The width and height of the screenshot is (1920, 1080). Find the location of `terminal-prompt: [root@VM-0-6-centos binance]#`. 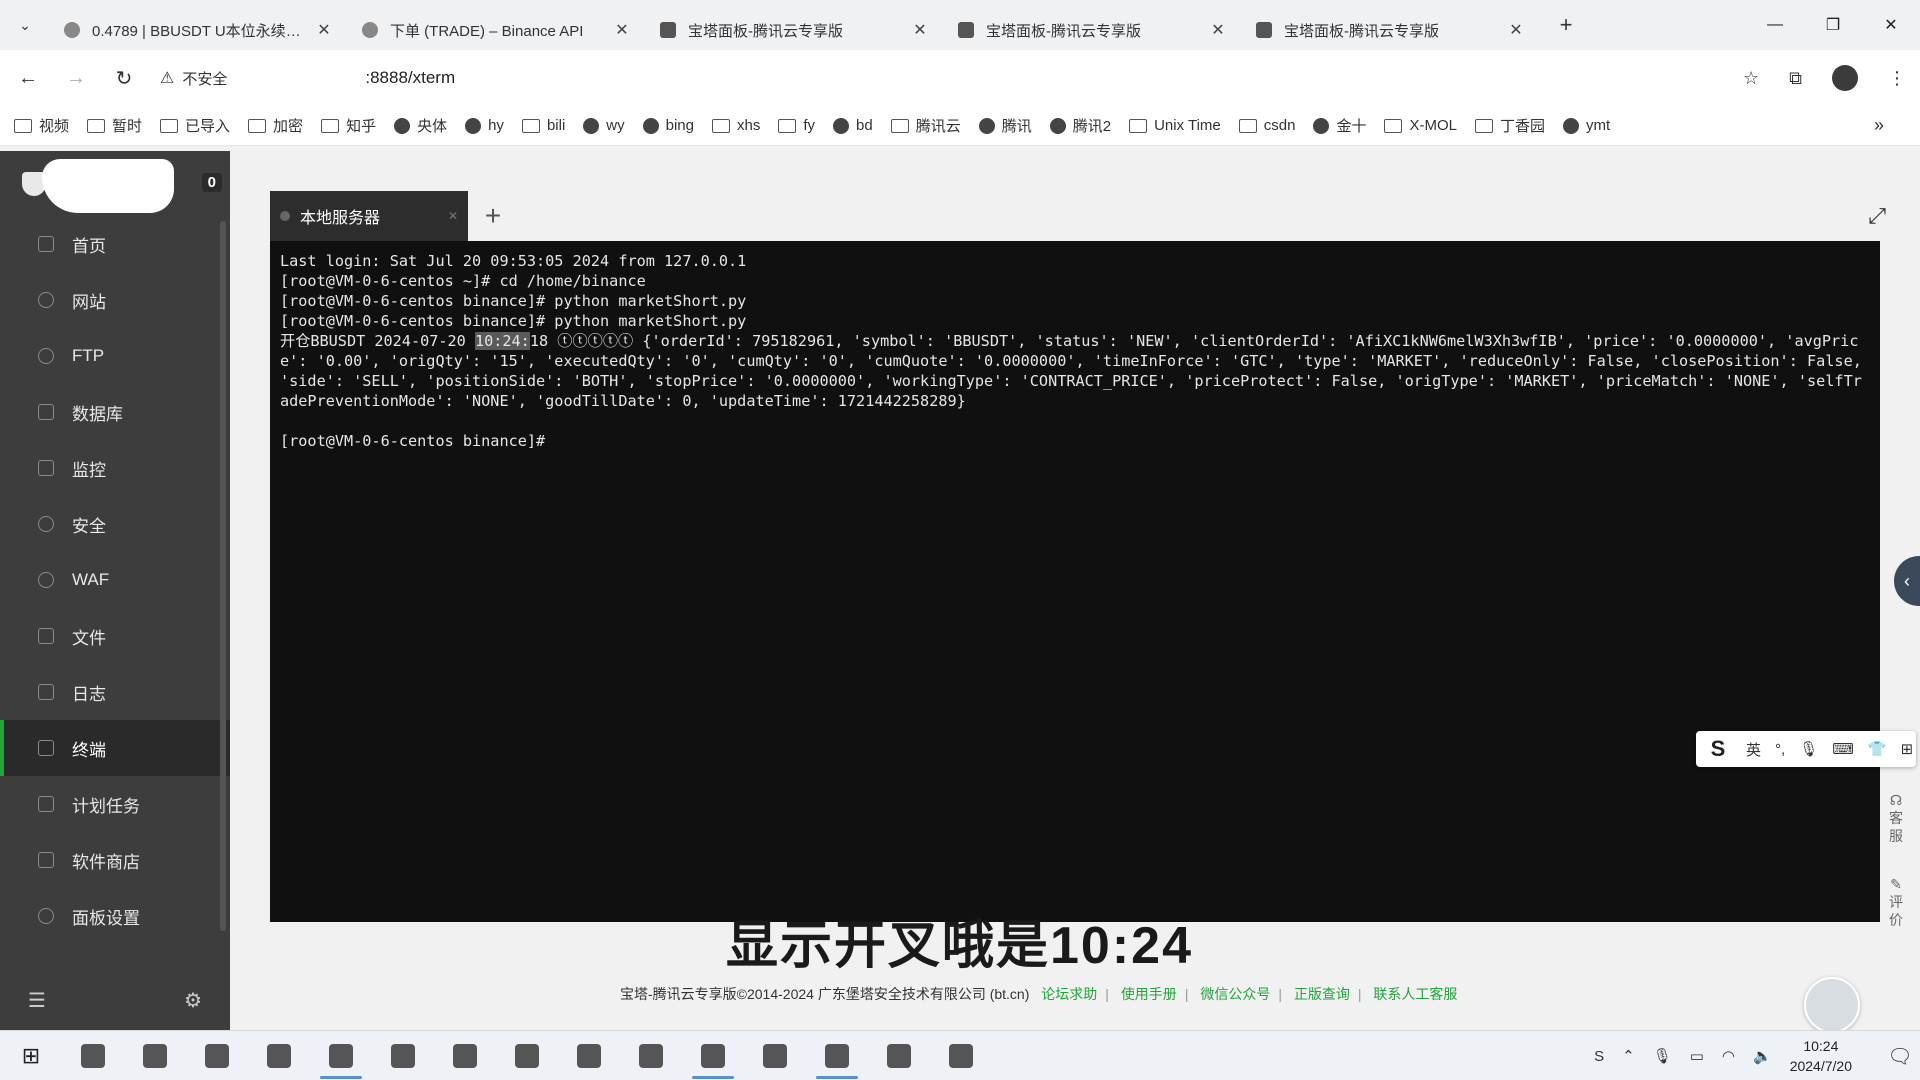

terminal-prompt: [root@VM-0-6-centos binance]# is located at coordinates (1075, 441).